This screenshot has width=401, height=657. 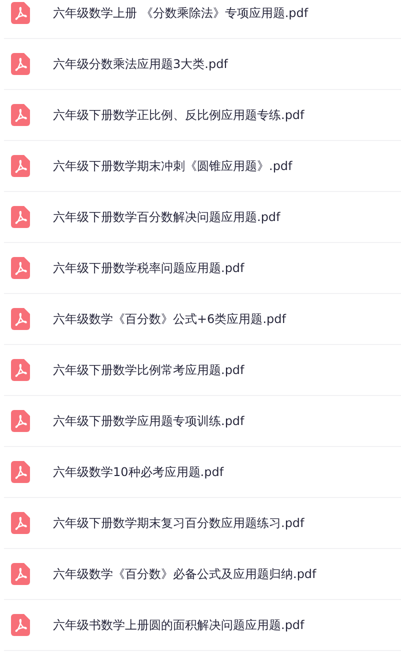 I want to click on file-name: 六年级下册数学期末冲刺《圆锥应用题》.pdf, so click(x=172, y=166).